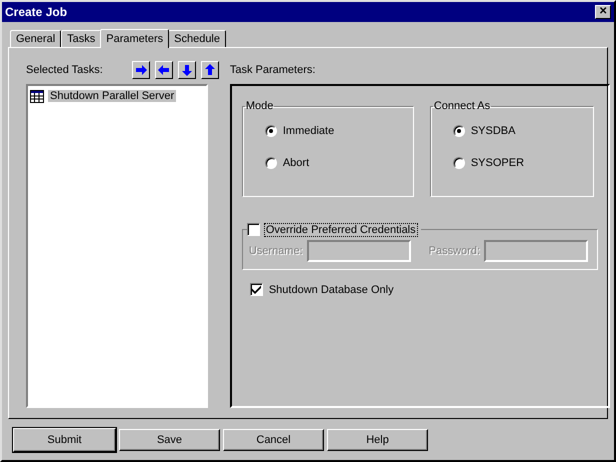 The image size is (616, 462). Describe the element at coordinates (338, 163) in the screenshot. I see `radio-option: Abort` at that location.